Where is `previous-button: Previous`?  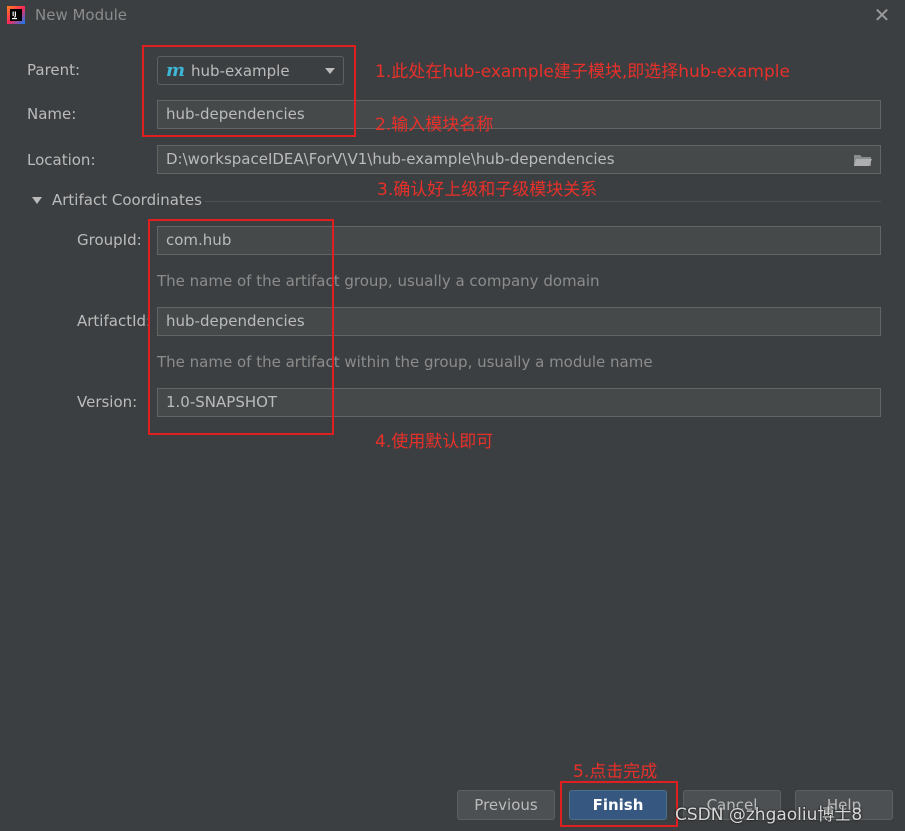 previous-button: Previous is located at coordinates (506, 805).